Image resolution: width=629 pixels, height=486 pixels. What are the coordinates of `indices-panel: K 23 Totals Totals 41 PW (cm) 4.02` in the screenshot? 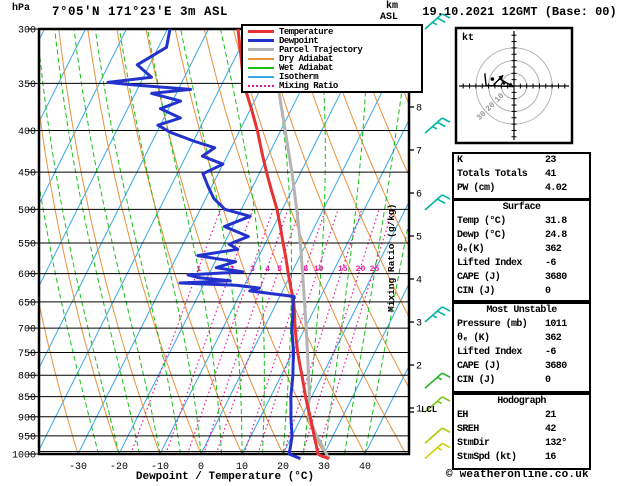 It's located at (521, 176).